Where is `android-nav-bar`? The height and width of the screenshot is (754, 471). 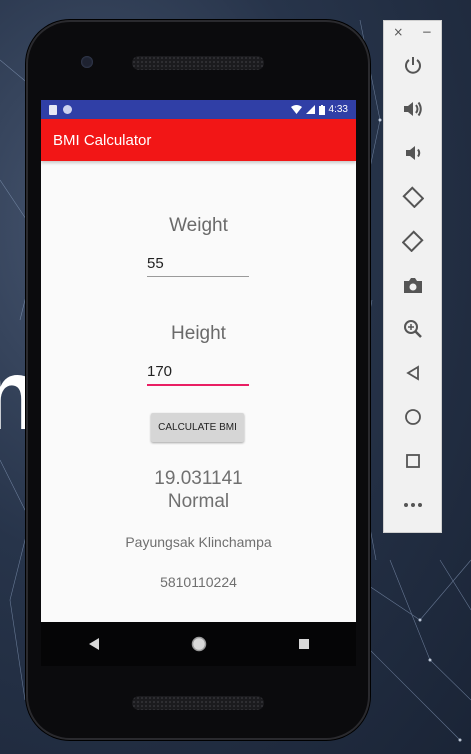 android-nav-bar is located at coordinates (198, 644).